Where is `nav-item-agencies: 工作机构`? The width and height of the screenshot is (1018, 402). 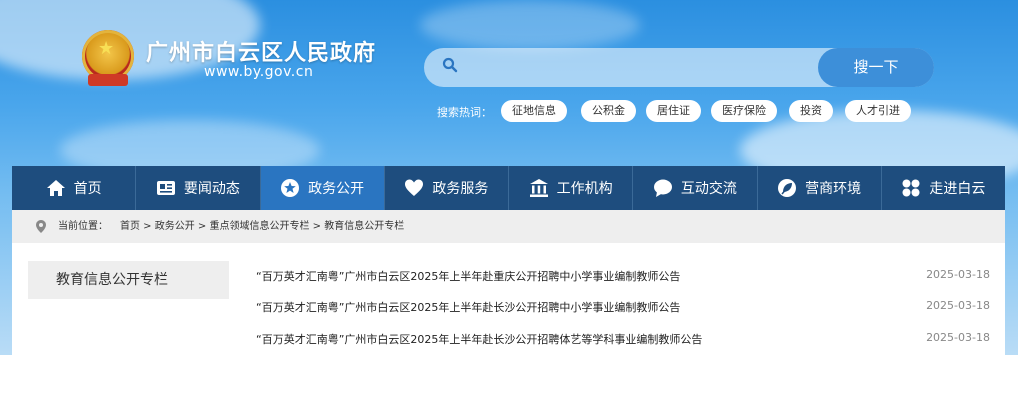 nav-item-agencies: 工作机构 is located at coordinates (571, 188).